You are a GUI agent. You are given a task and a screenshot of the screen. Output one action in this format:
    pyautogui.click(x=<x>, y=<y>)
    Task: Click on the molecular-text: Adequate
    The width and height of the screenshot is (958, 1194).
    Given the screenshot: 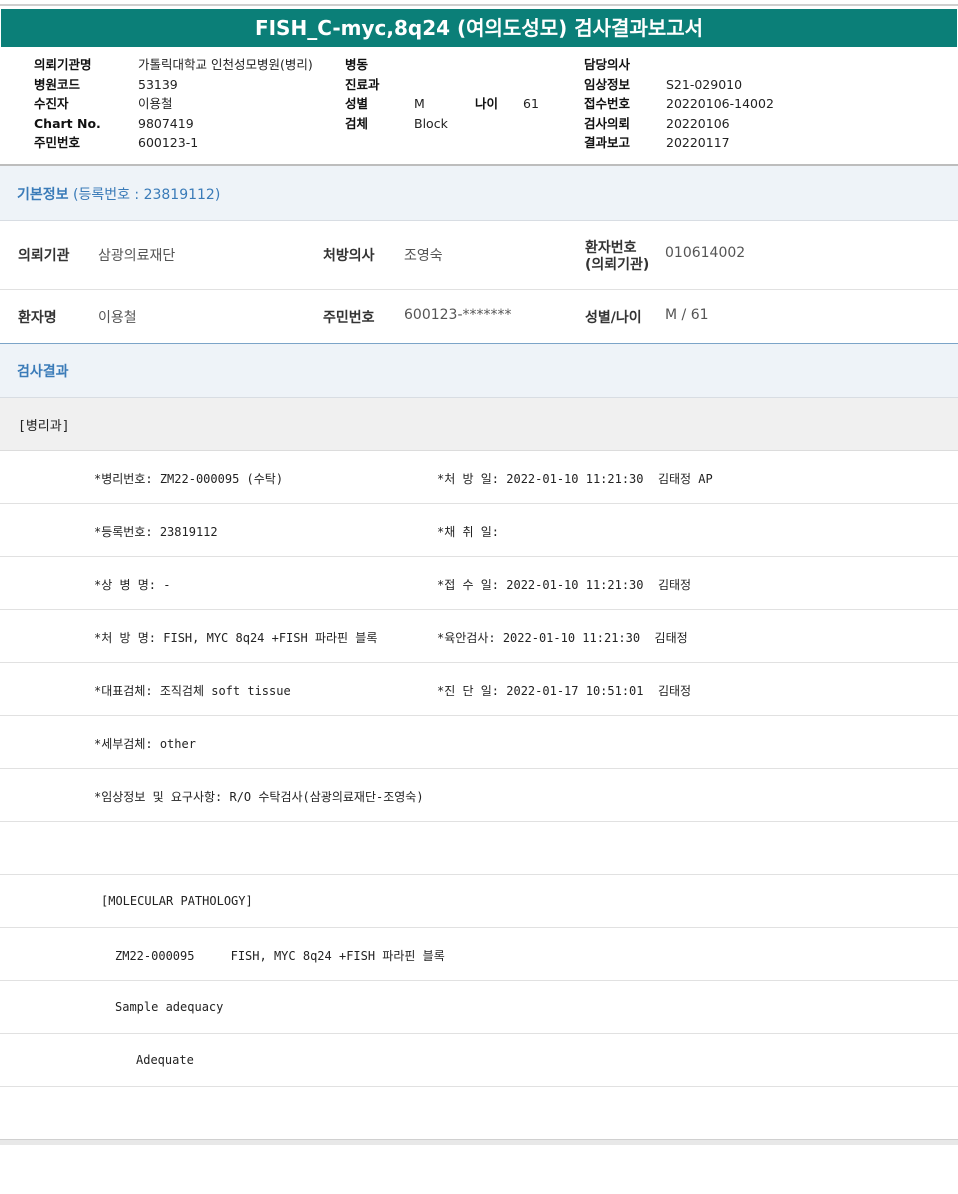 What is the action you would take?
    pyautogui.click(x=165, y=1060)
    